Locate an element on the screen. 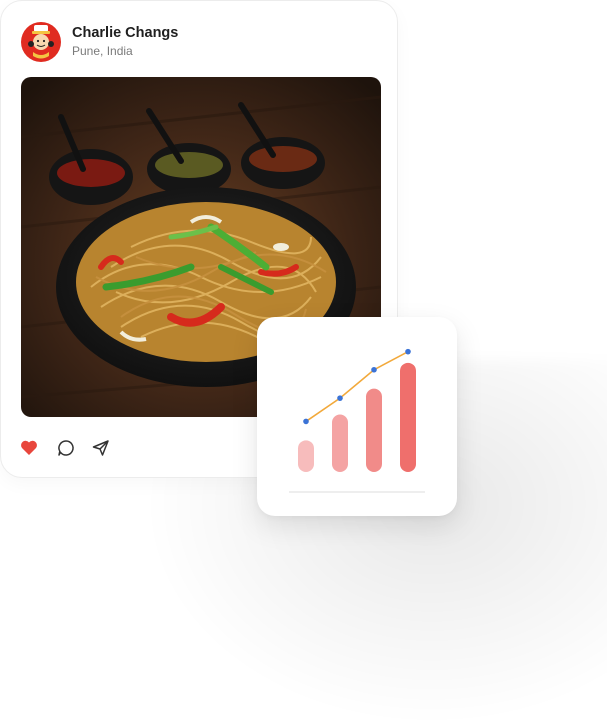  bar-line-chart is located at coordinates (357, 420).